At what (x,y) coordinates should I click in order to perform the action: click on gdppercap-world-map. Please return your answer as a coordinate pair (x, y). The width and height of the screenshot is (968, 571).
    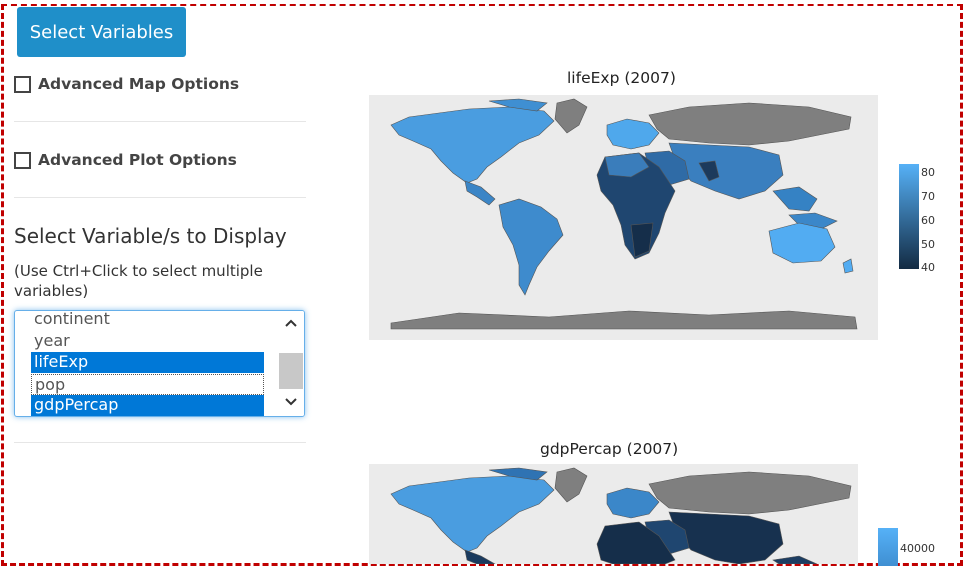
    Looking at the image, I should click on (613, 514).